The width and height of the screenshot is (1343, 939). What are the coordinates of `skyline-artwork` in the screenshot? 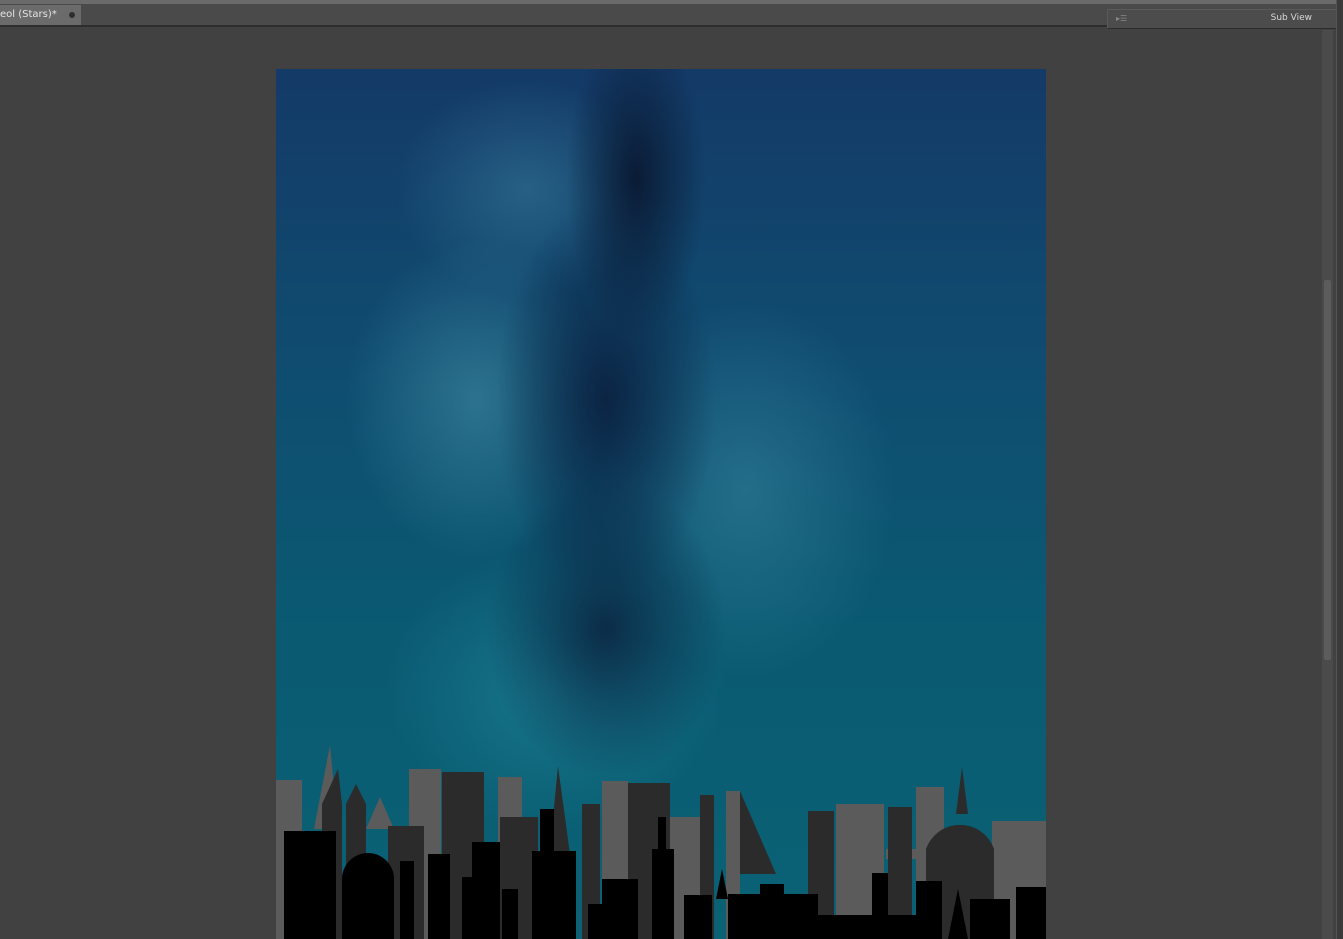 It's located at (661, 842).